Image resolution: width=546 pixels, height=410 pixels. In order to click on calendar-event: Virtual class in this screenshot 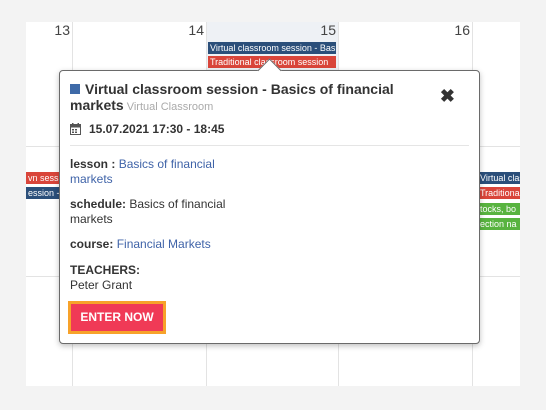, I will do `click(499, 178)`.